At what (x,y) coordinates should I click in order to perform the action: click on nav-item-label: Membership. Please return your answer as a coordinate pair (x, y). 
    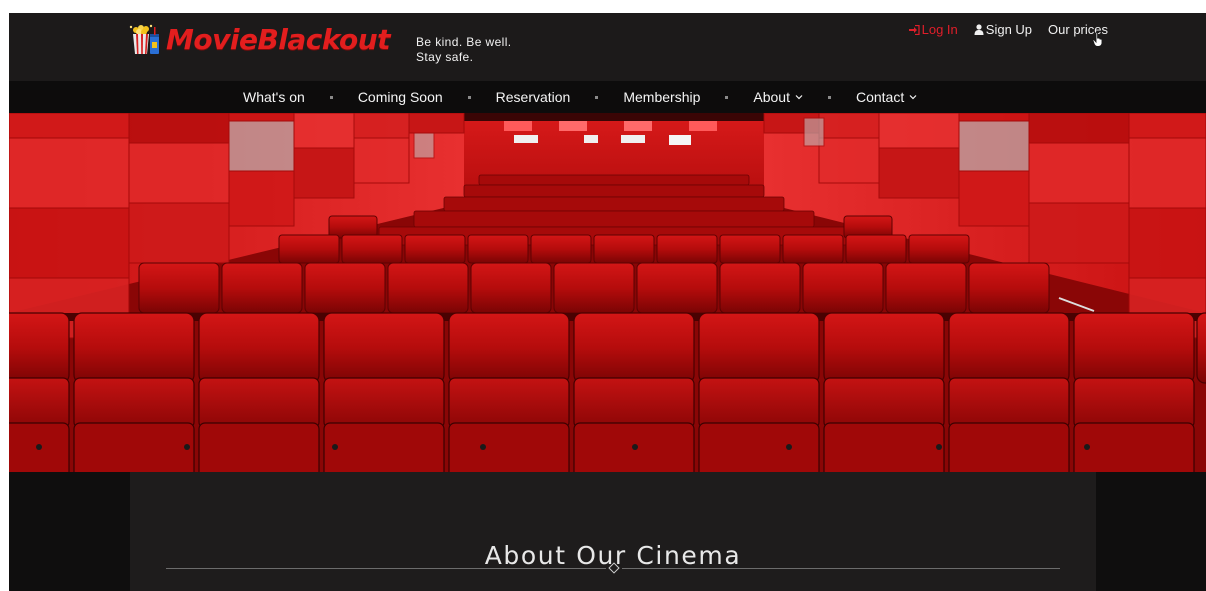
    Looking at the image, I should click on (662, 97).